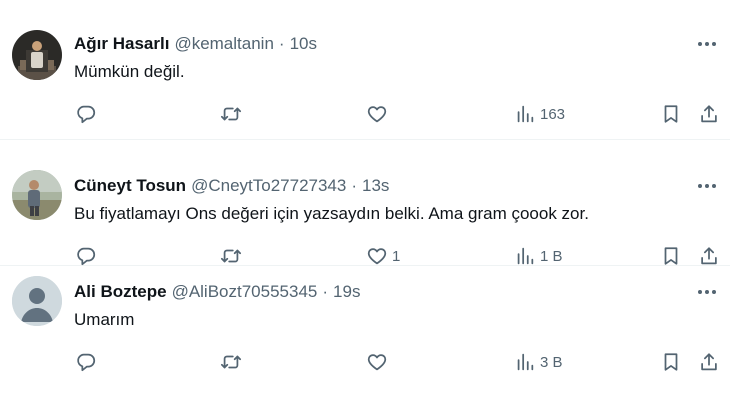 The height and width of the screenshot is (420, 730). I want to click on author-name: Ali Boztepe, so click(120, 292).